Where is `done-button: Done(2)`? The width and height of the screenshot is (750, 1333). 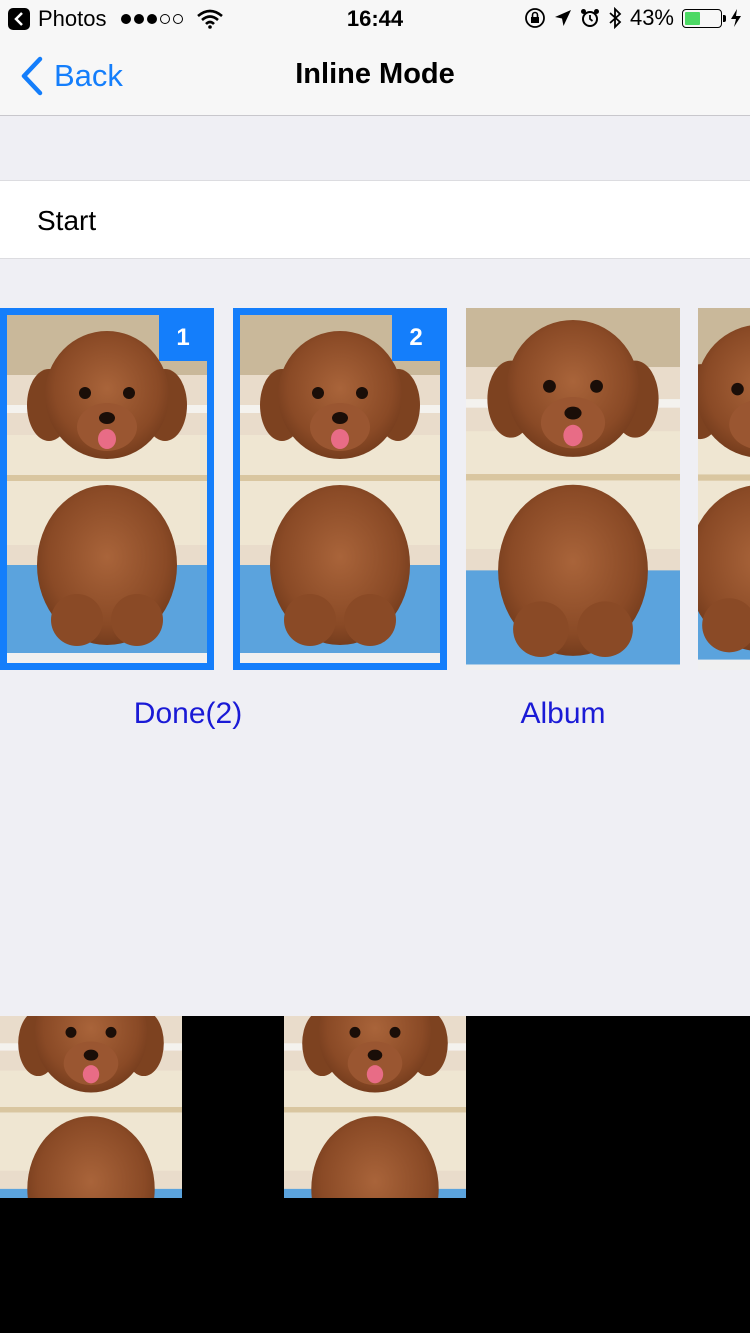
done-button: Done(2) is located at coordinates (188, 714).